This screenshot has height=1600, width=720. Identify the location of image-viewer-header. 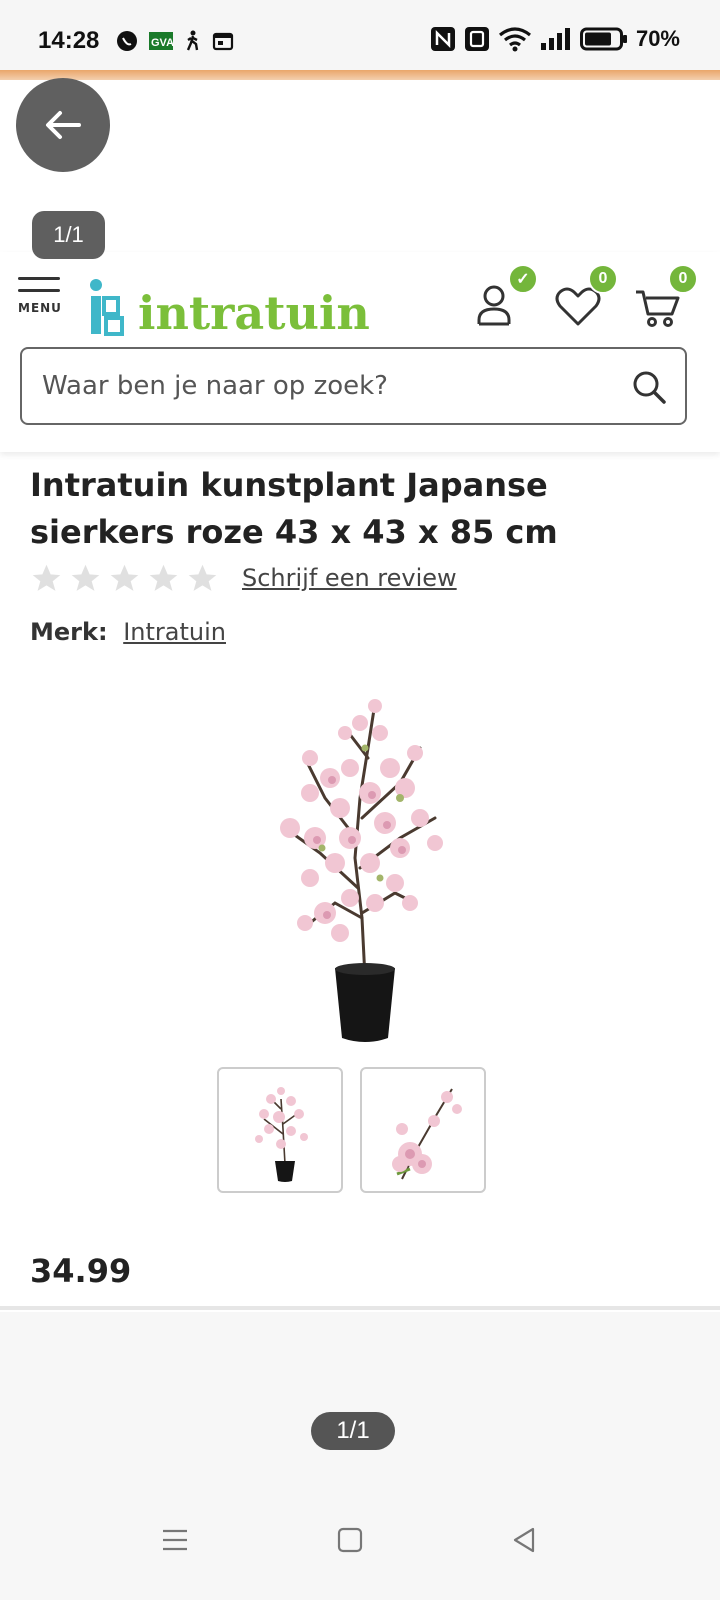
(360, 167).